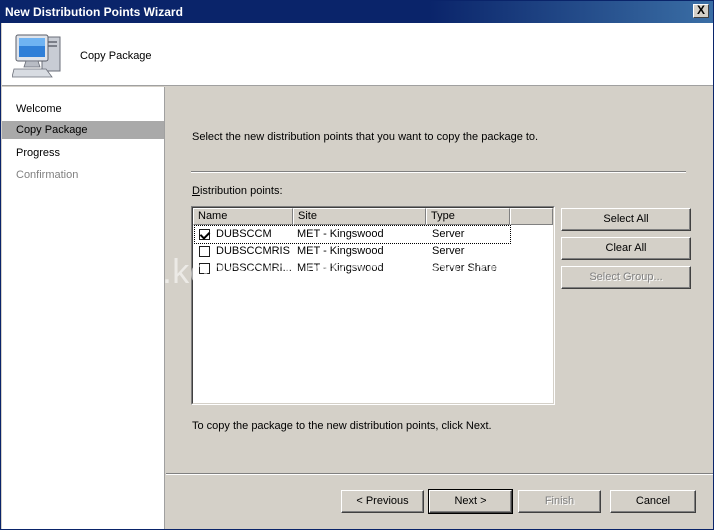 Image resolution: width=714 pixels, height=530 pixels. I want to click on row-name: DUBSCCM, so click(244, 234).